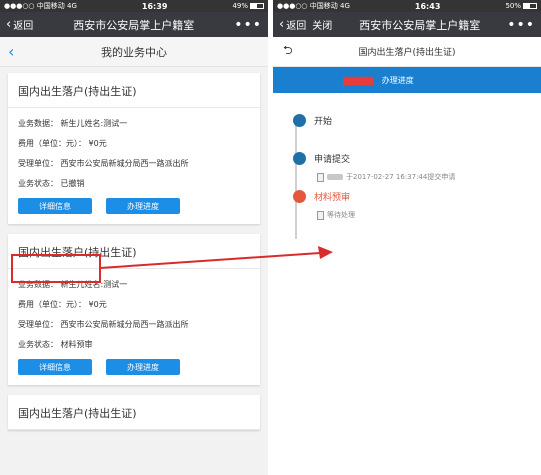 The height and width of the screenshot is (475, 541). Describe the element at coordinates (51, 183) in the screenshot. I see `card-status: 业务状态： 已撤销` at that location.